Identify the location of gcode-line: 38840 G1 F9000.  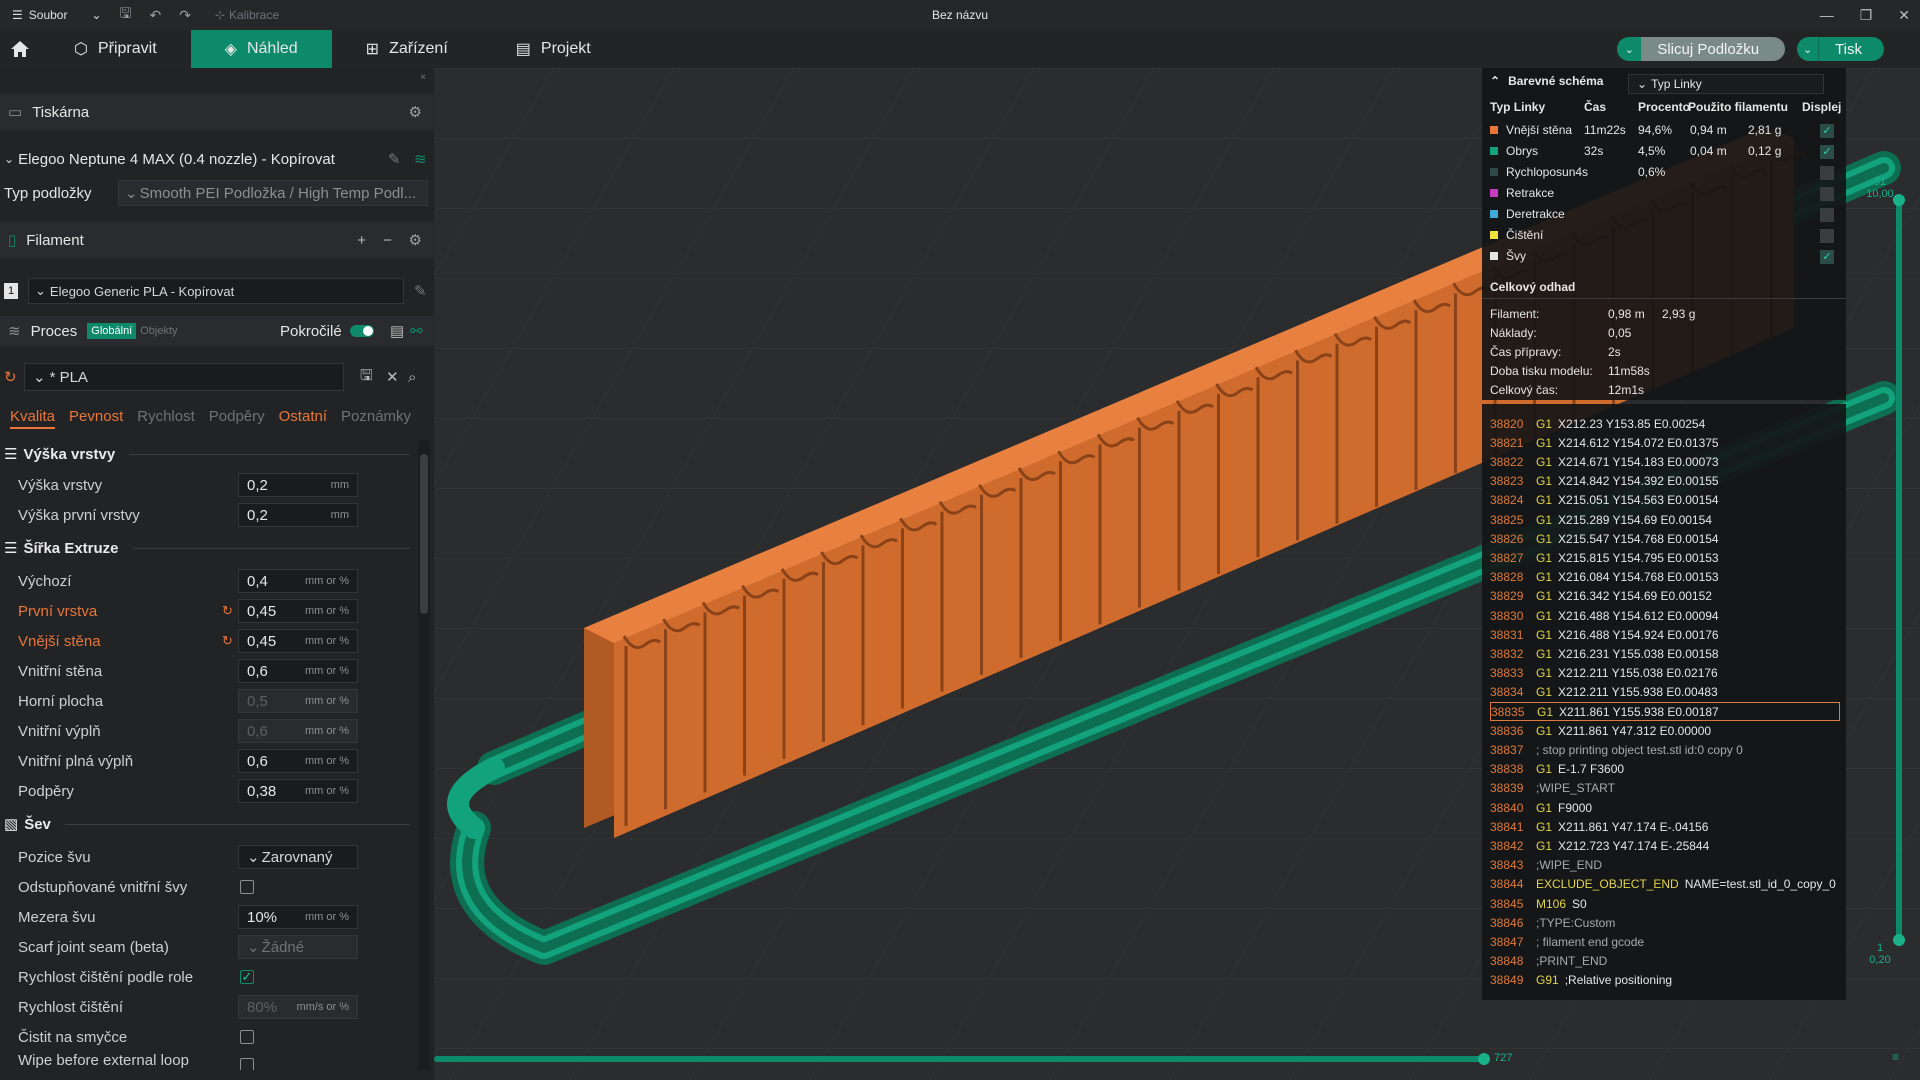
(1665, 807).